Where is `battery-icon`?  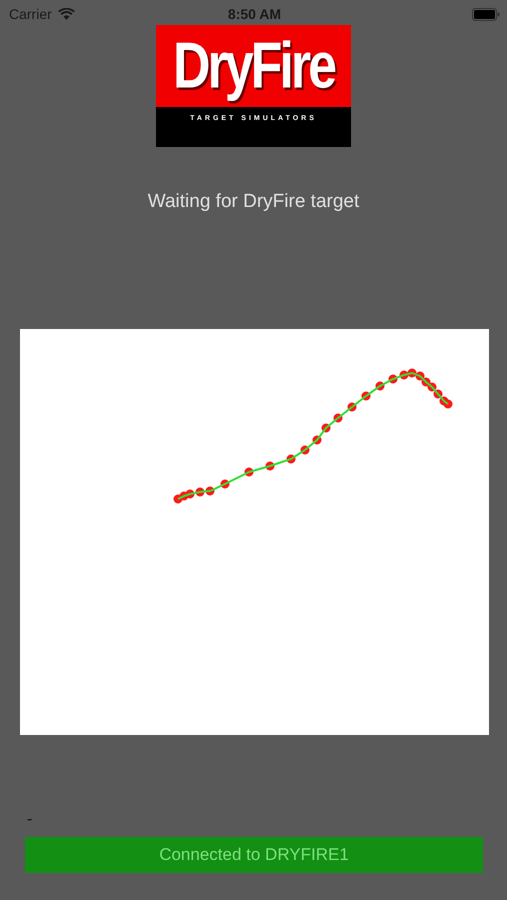 battery-icon is located at coordinates (486, 14).